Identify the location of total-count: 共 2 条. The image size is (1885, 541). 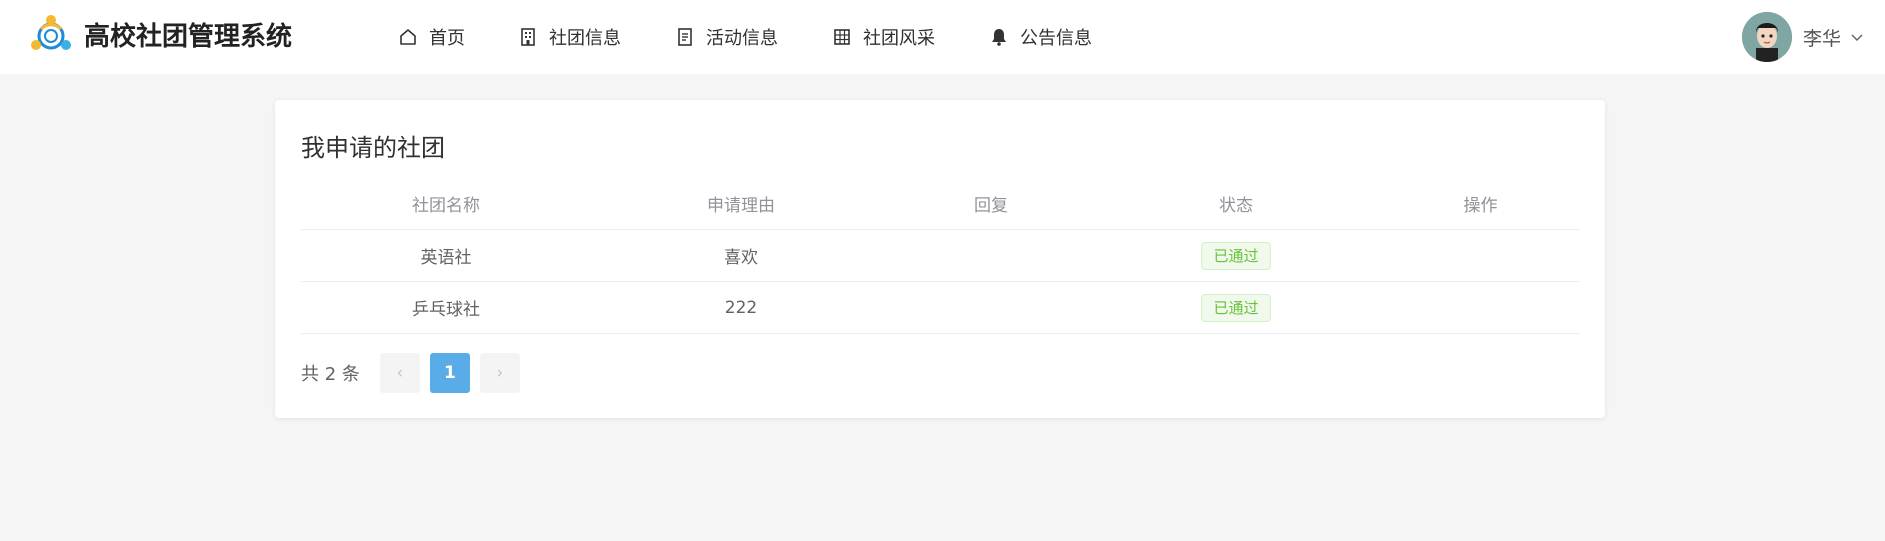
(330, 374).